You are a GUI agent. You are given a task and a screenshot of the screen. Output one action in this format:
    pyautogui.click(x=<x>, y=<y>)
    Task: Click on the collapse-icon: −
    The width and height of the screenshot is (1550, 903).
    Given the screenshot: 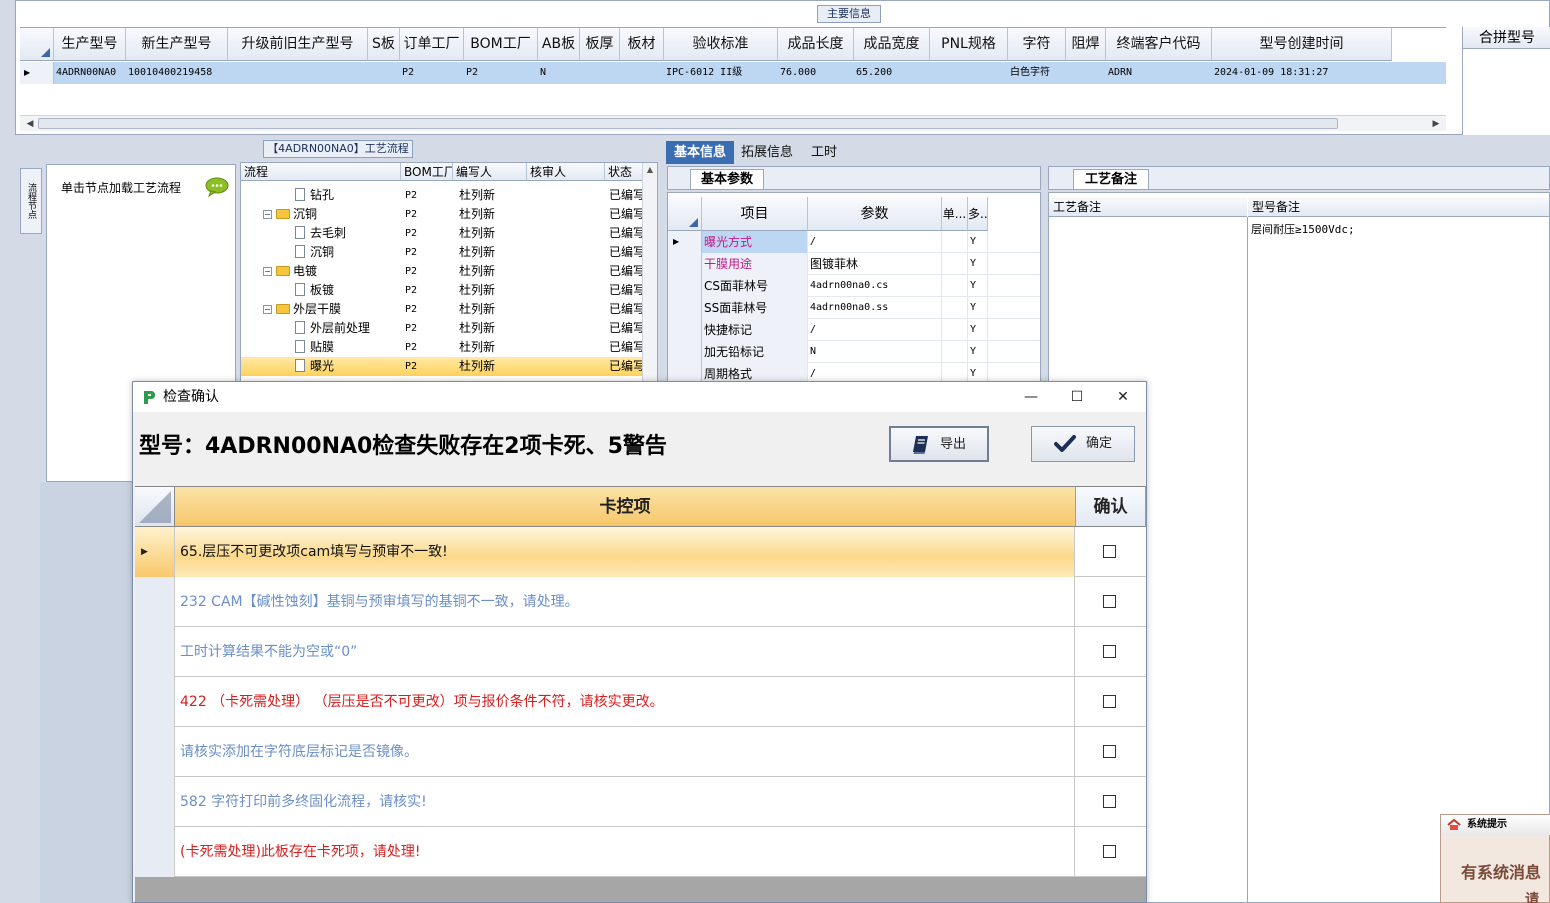 What is the action you would take?
    pyautogui.click(x=267, y=309)
    